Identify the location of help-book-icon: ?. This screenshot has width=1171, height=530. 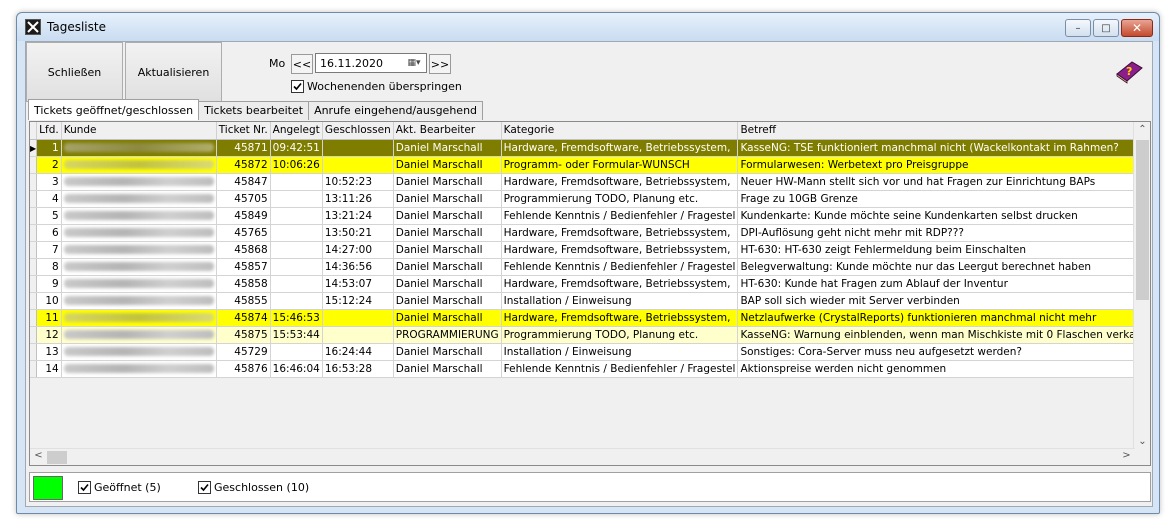
(1129, 71).